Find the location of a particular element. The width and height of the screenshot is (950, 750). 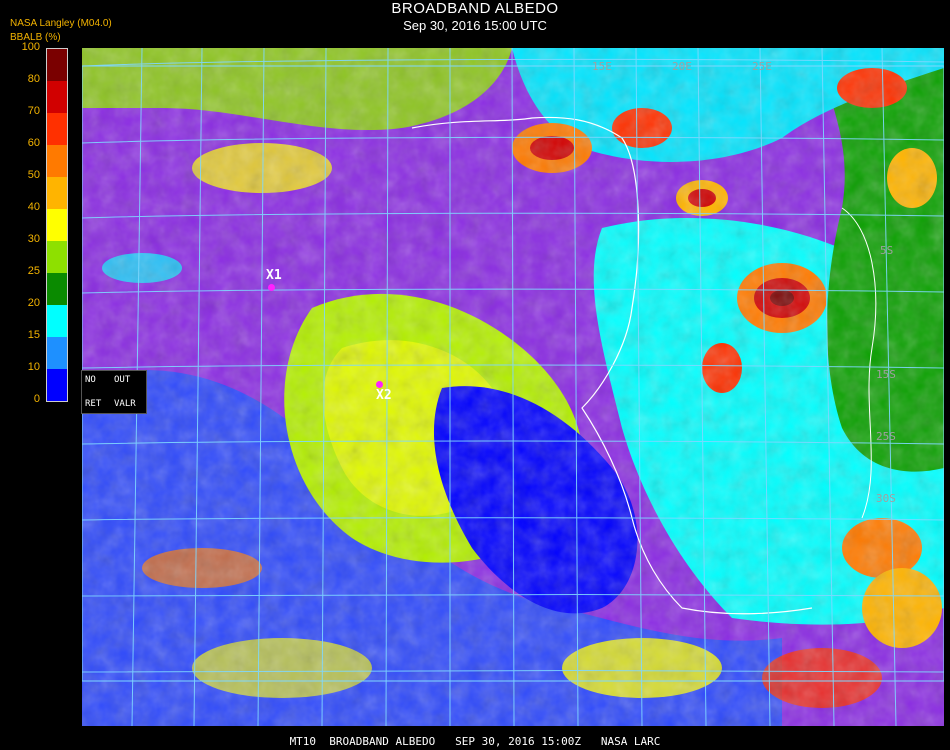

marker-x2-label: X2 is located at coordinates (384, 395).